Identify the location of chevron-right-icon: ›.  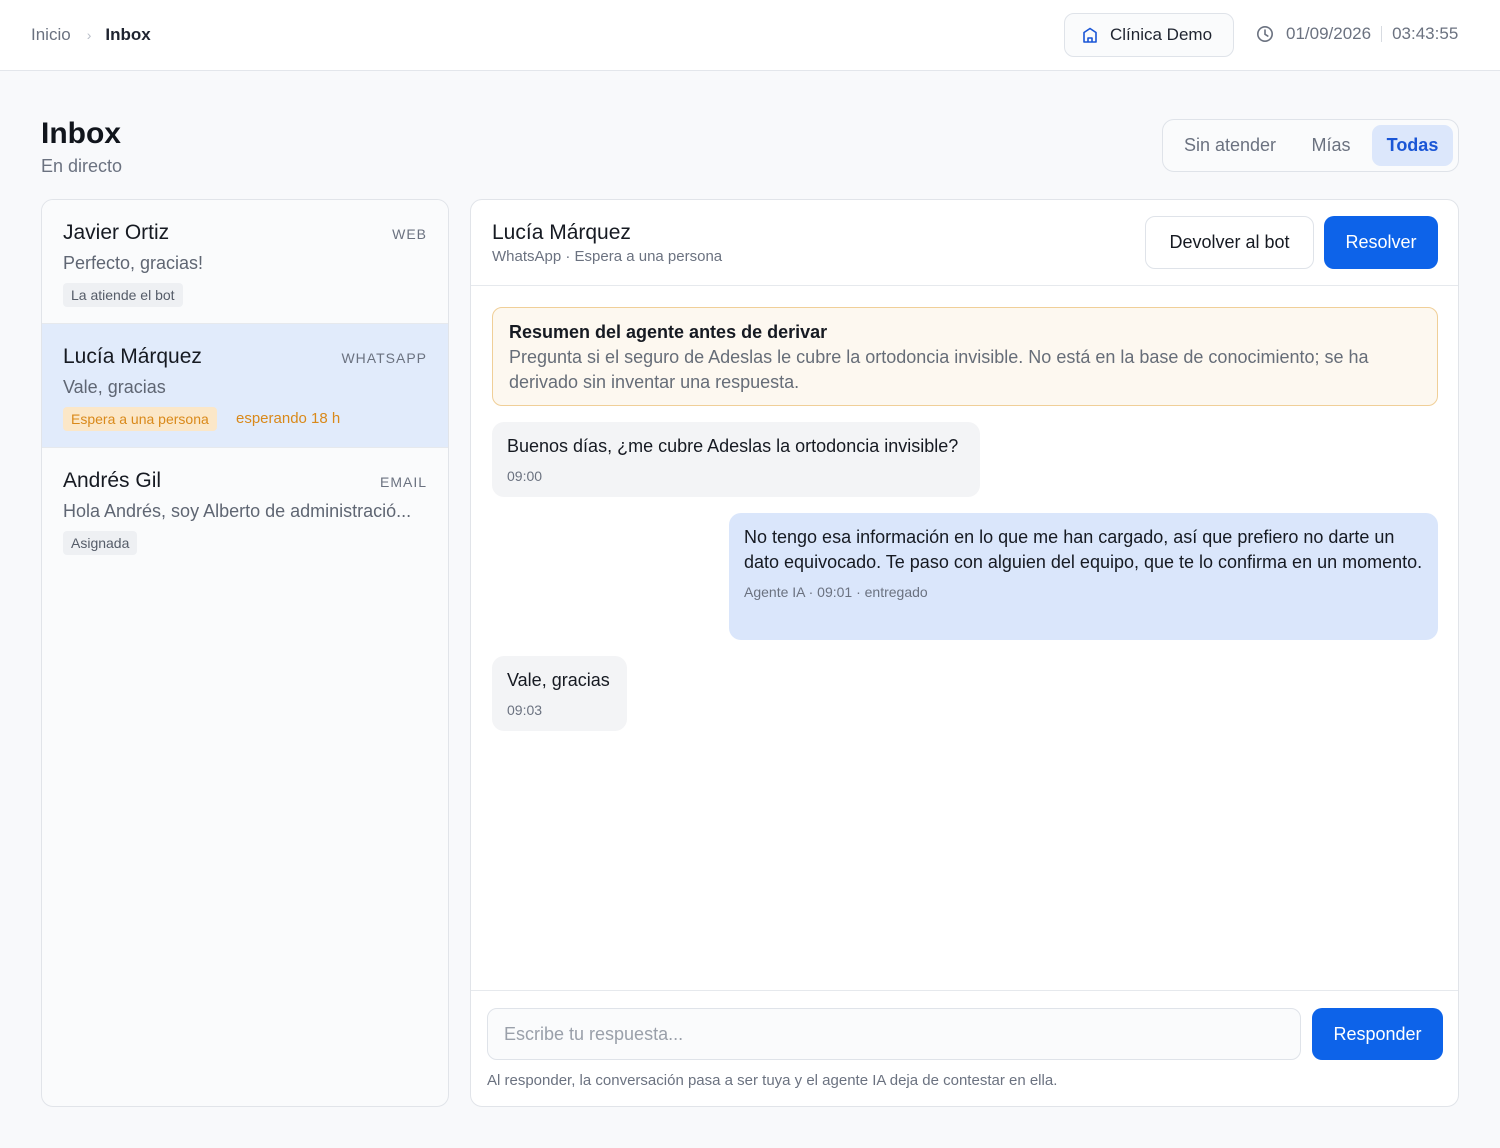
(89, 35).